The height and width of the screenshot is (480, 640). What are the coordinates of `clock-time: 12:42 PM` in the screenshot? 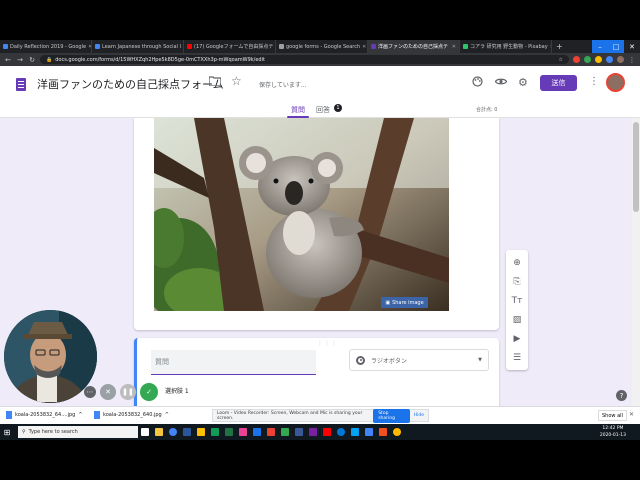 It's located at (613, 428).